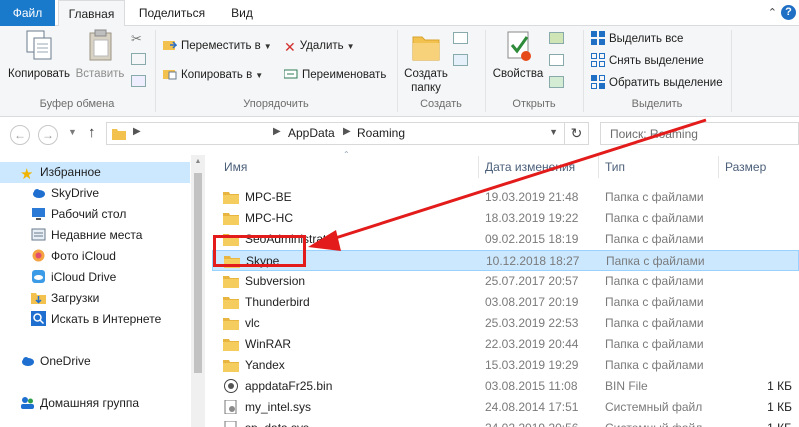 The image size is (799, 427). Describe the element at coordinates (92, 132) in the screenshot. I see `up-button: ↑` at that location.